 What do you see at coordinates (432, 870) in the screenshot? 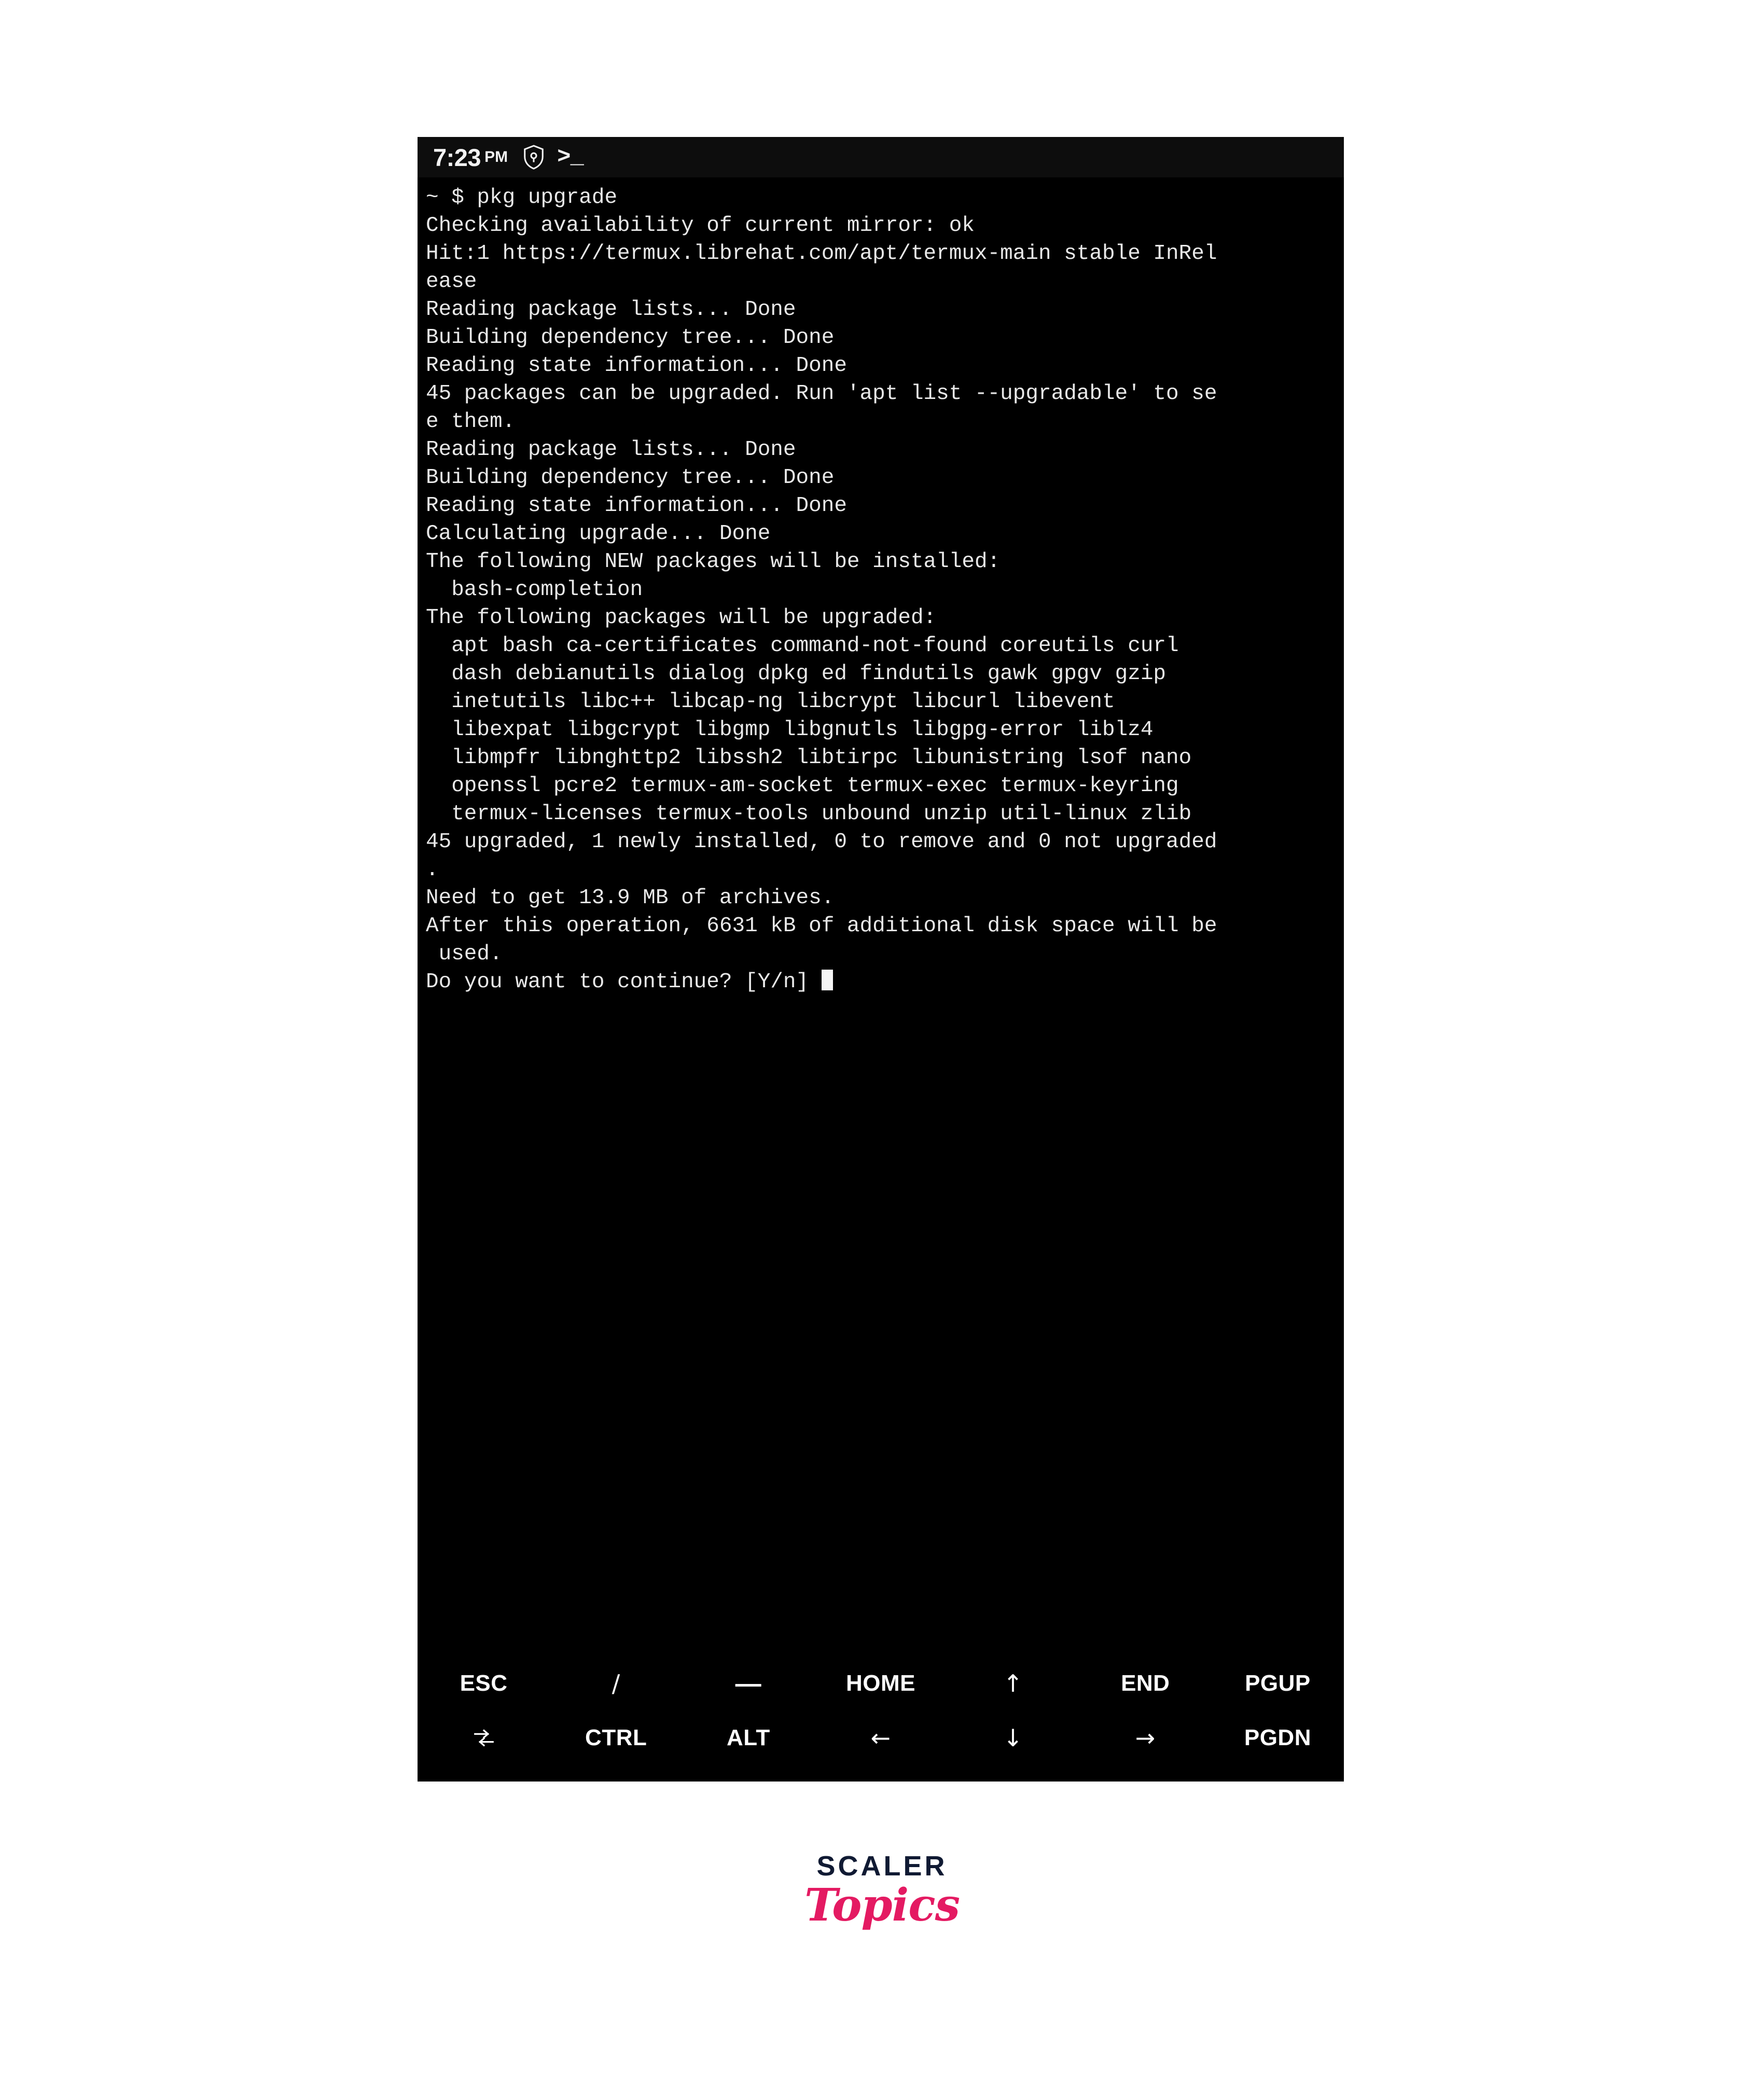
I see `terminal-line: .` at bounding box center [432, 870].